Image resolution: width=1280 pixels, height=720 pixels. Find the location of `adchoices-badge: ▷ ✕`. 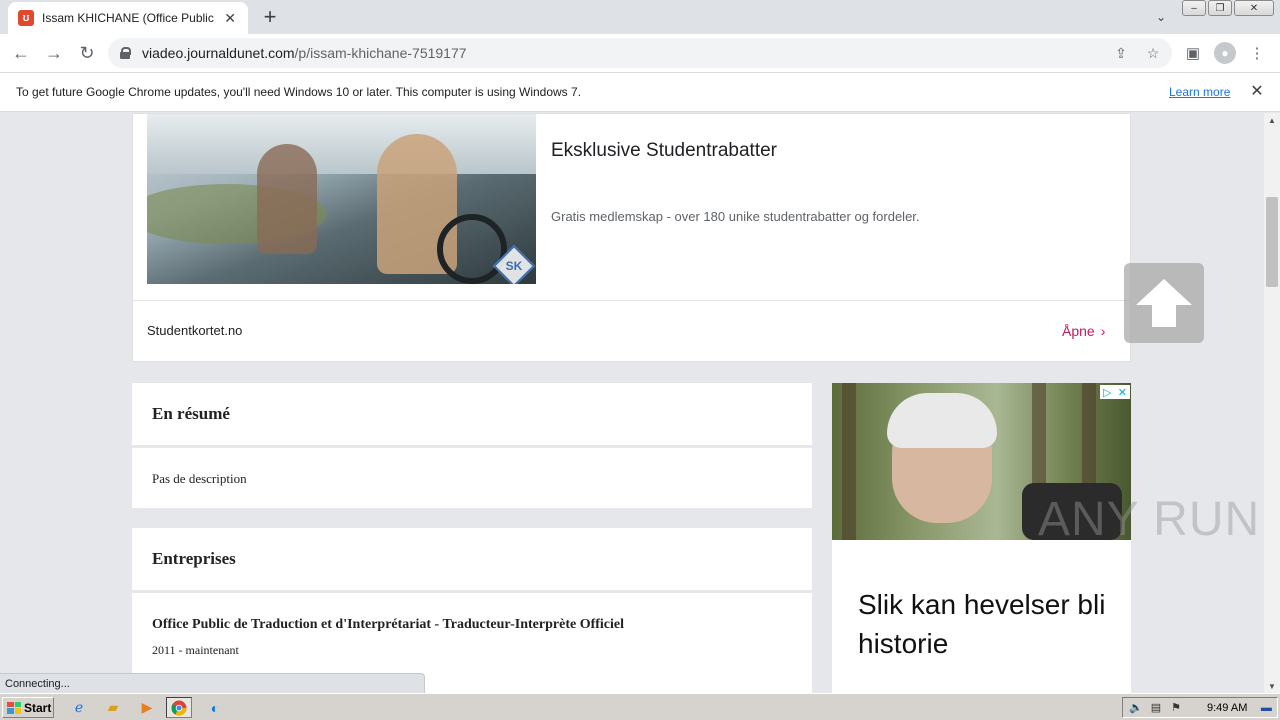

adchoices-badge: ▷ ✕ is located at coordinates (1115, 392).